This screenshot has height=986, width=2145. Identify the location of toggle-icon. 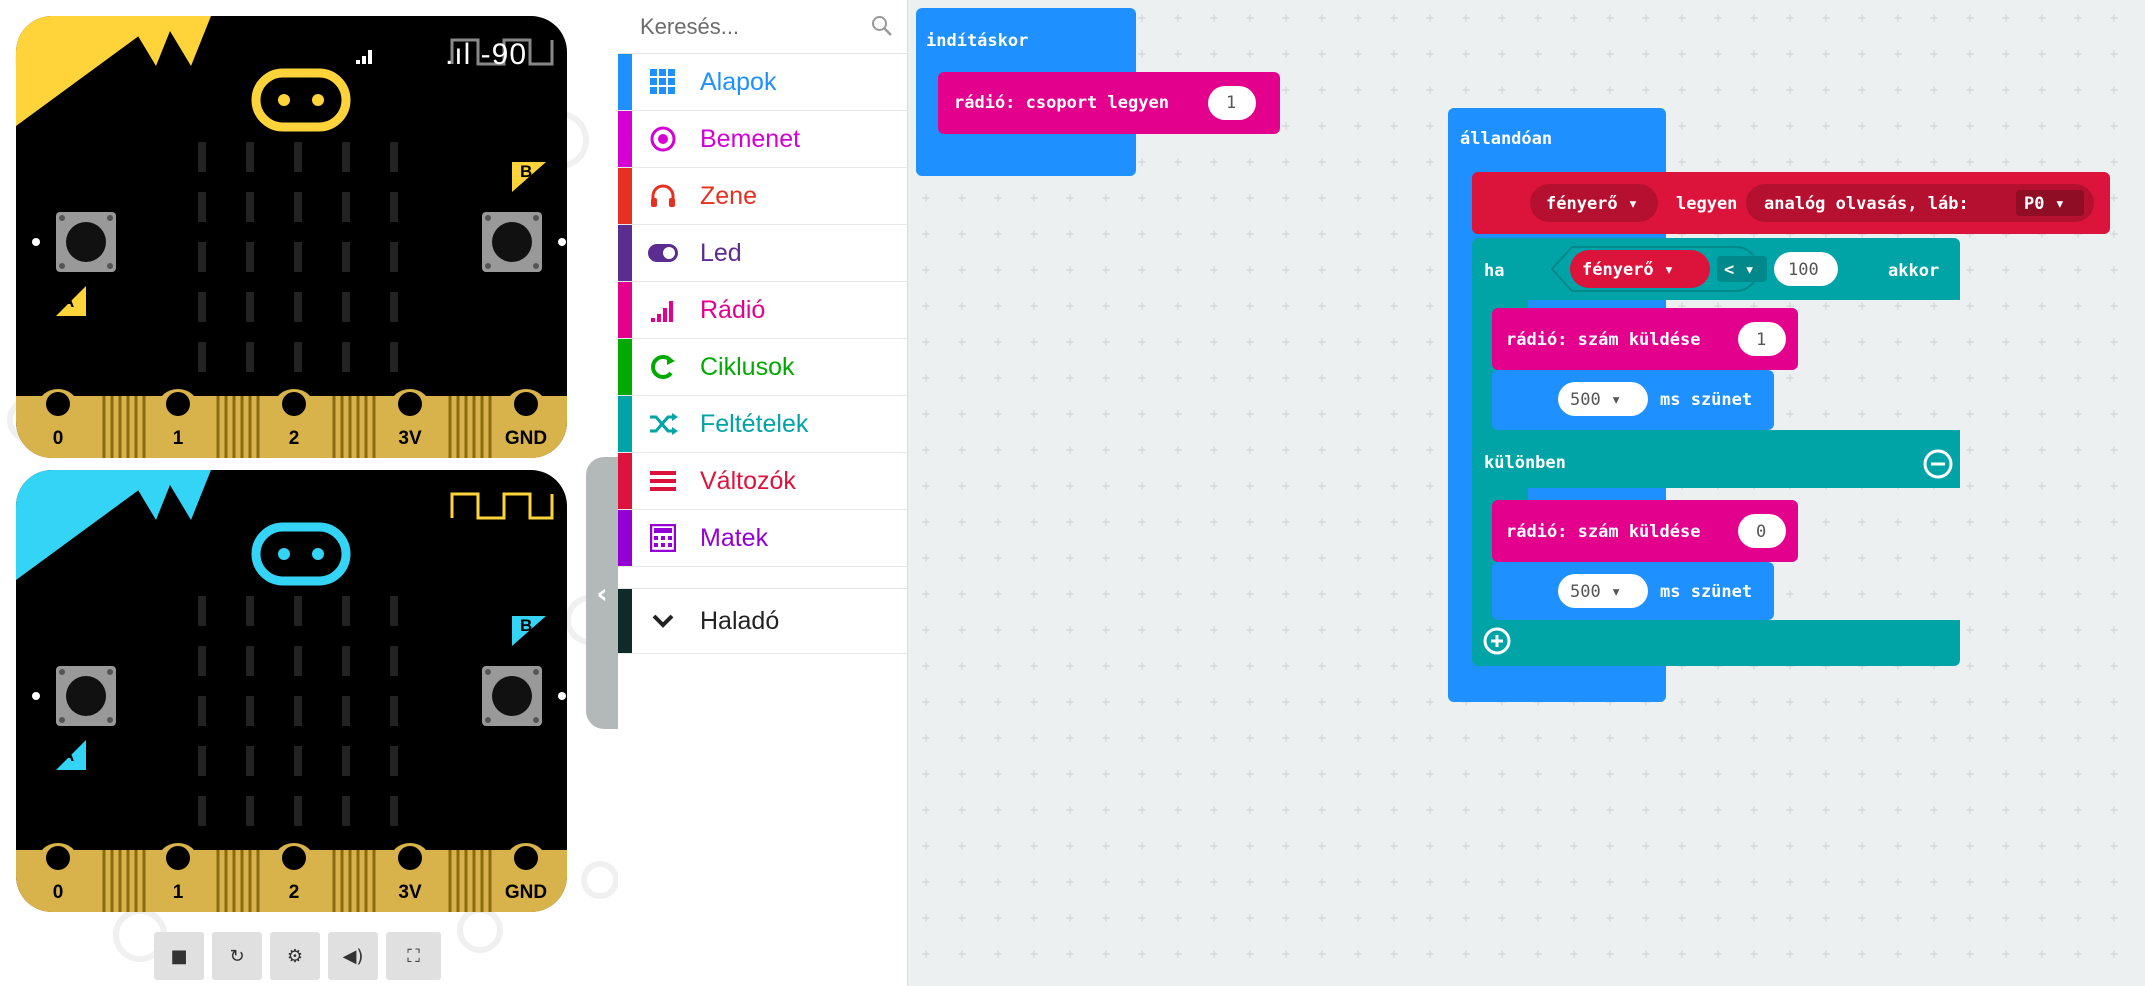
(663, 253).